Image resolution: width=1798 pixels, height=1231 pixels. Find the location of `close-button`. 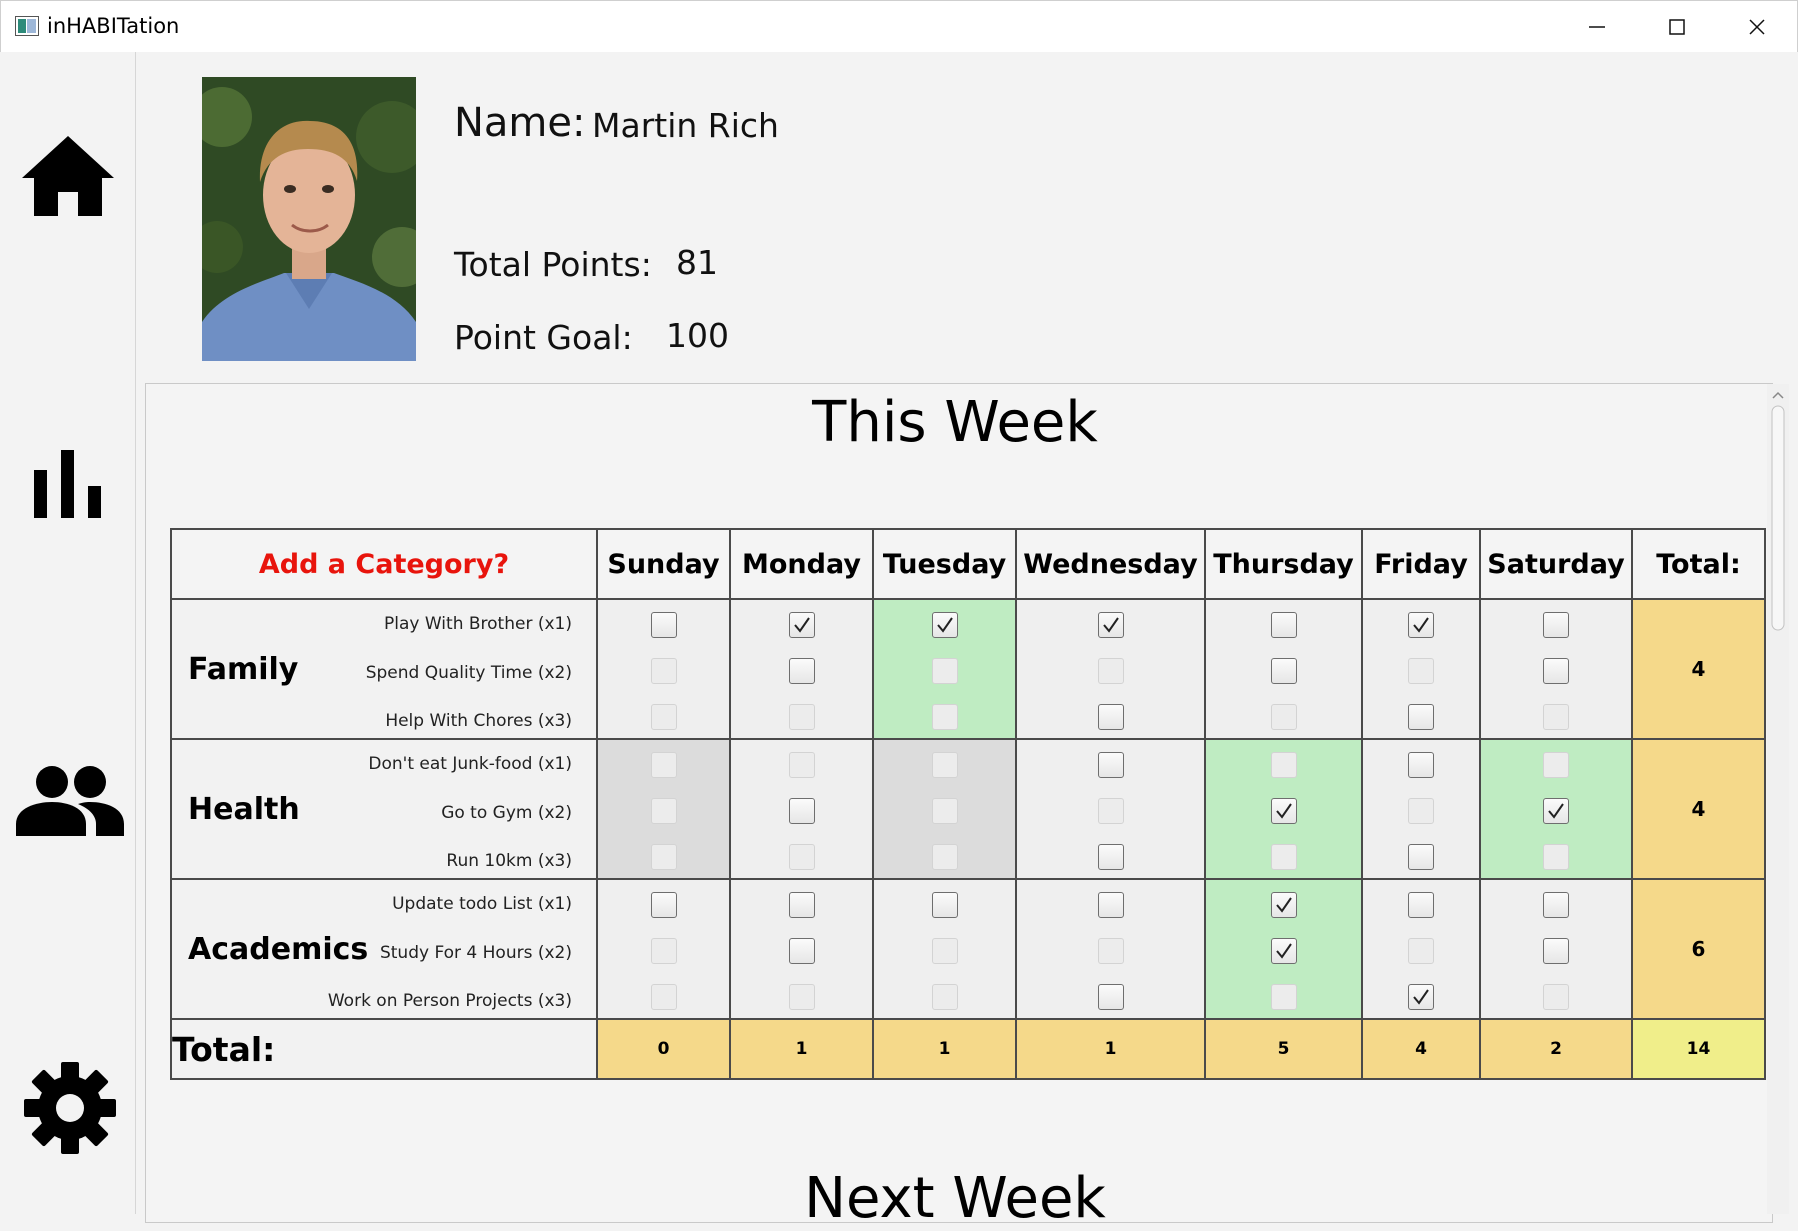

close-button is located at coordinates (1757, 27).